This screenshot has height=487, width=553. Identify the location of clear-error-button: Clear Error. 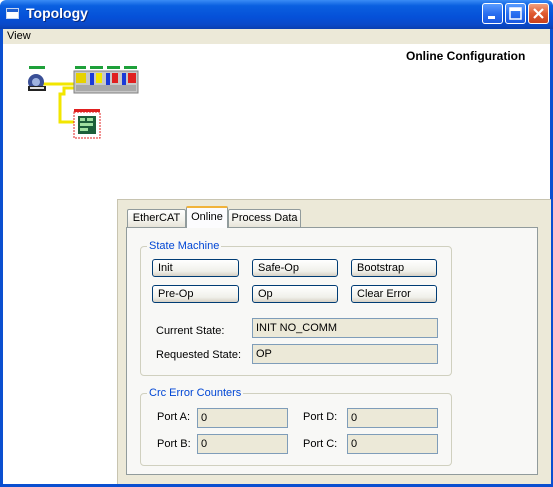
(394, 294).